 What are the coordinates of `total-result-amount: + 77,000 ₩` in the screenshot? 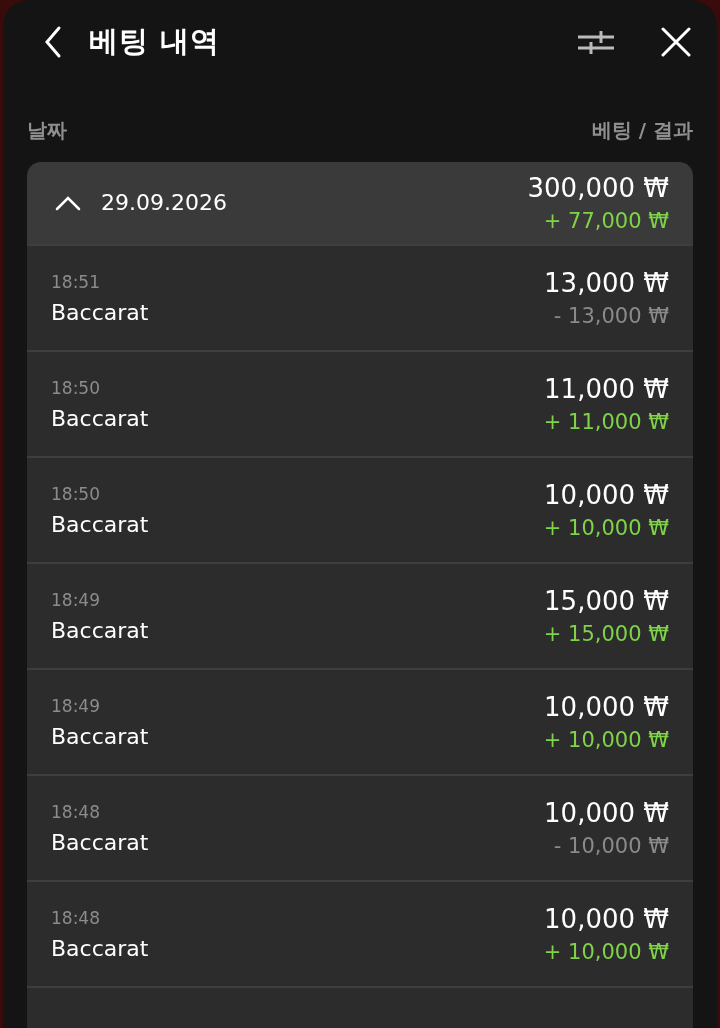 It's located at (606, 220).